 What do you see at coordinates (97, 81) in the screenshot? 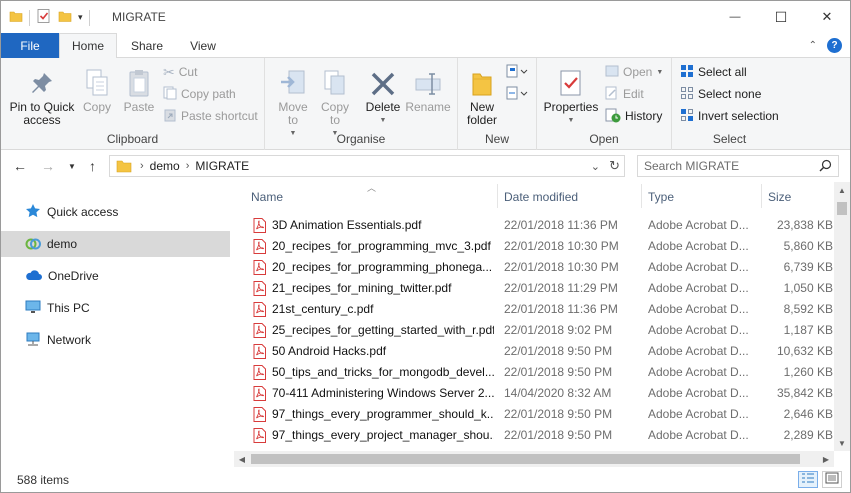
I see `copy-icon` at bounding box center [97, 81].